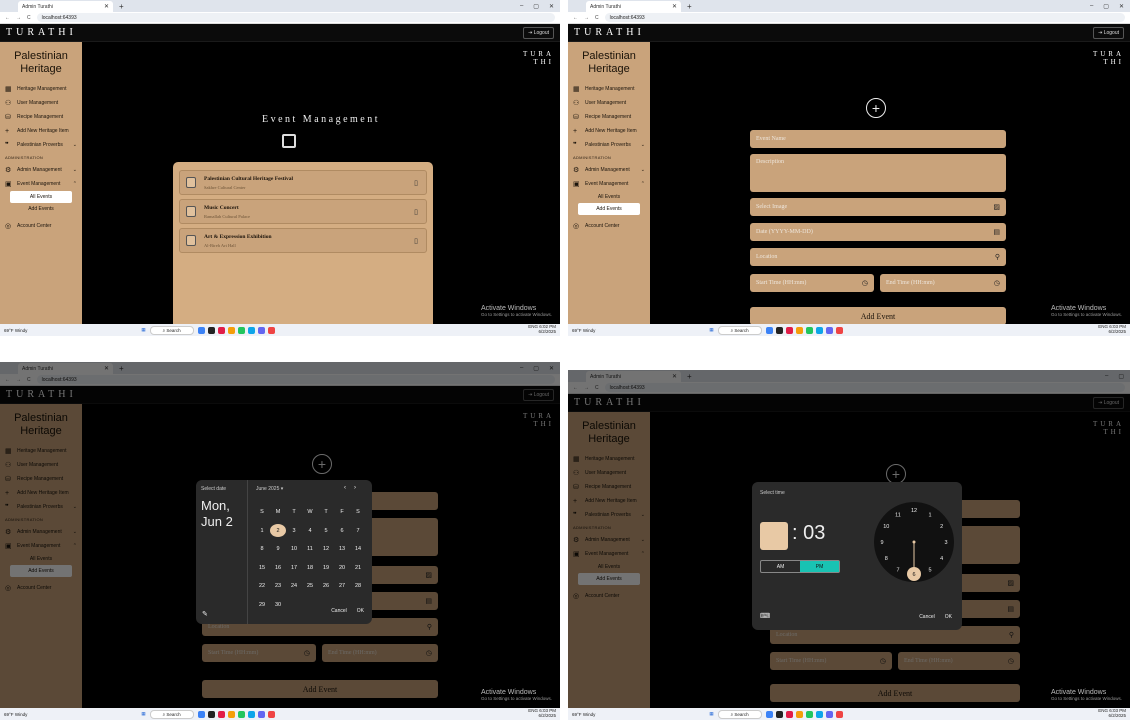  What do you see at coordinates (310, 549) in the screenshot?
I see `calendar-day: 11` at bounding box center [310, 549].